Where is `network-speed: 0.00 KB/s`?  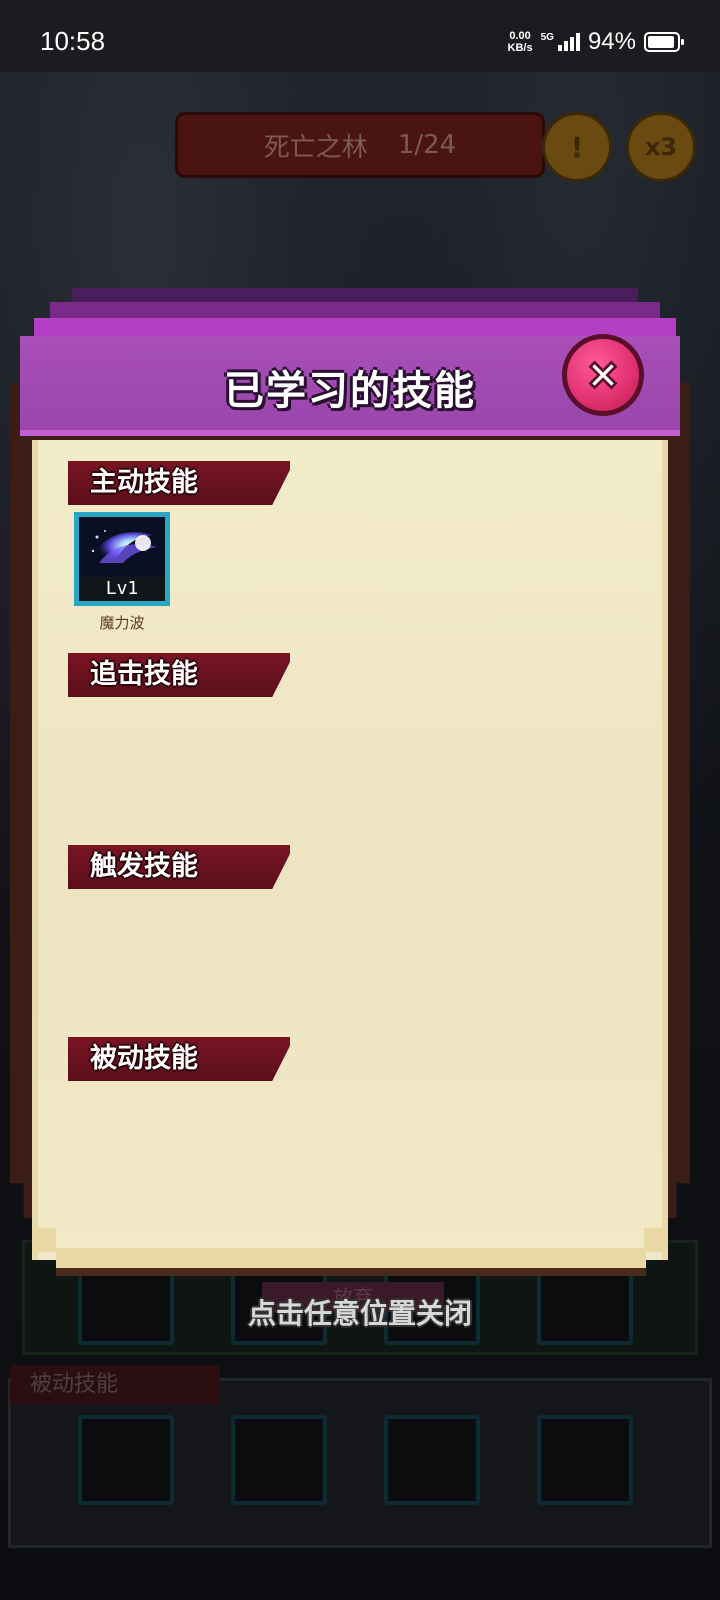 network-speed: 0.00 KB/s is located at coordinates (520, 42).